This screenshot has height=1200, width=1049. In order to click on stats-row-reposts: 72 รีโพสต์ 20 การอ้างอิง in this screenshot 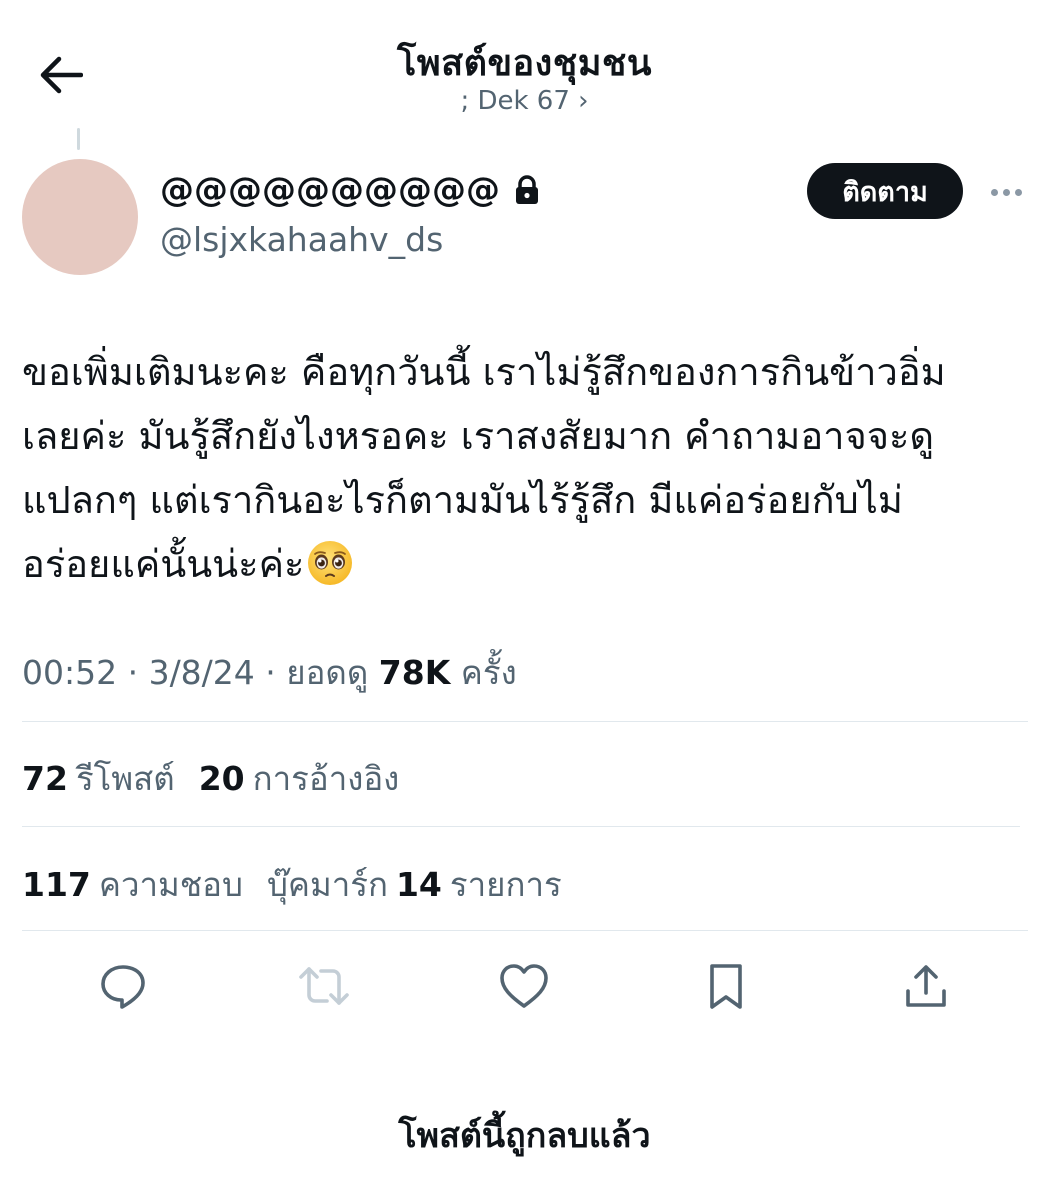, I will do `click(222, 778)`.